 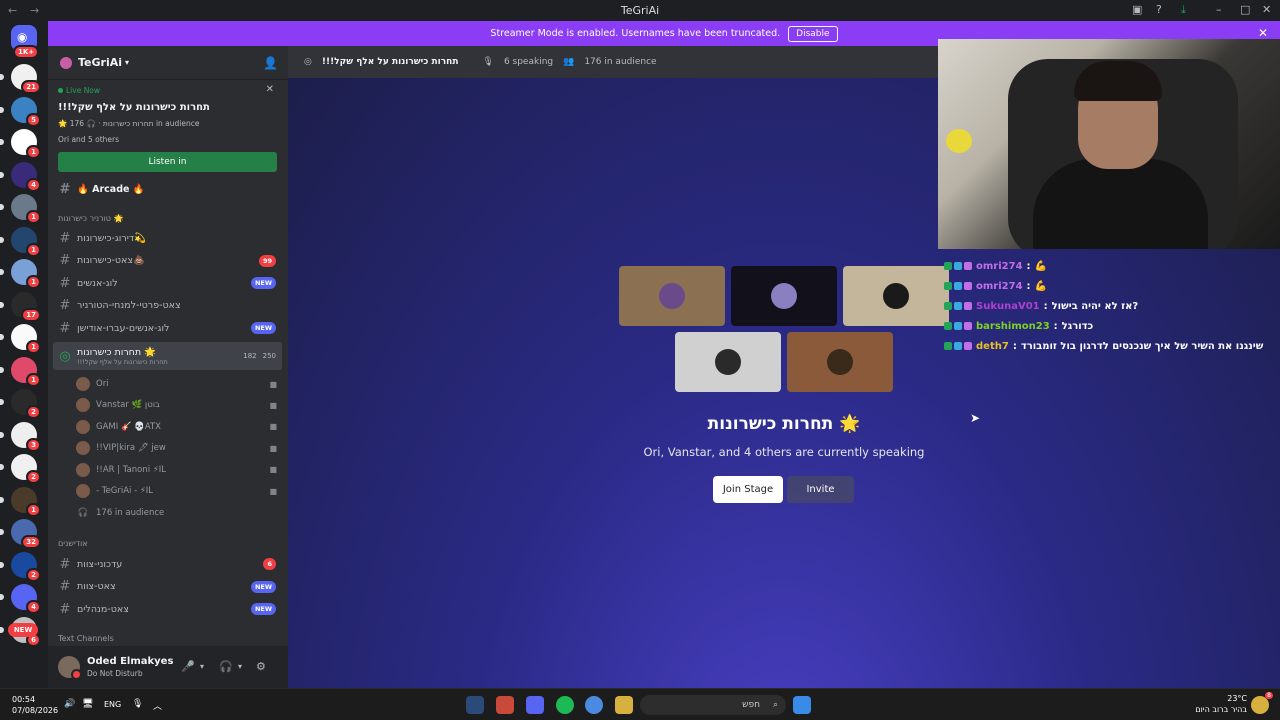 What do you see at coordinates (168, 63) in the screenshot?
I see `server-header: TeGriAi ▾ 👤` at bounding box center [168, 63].